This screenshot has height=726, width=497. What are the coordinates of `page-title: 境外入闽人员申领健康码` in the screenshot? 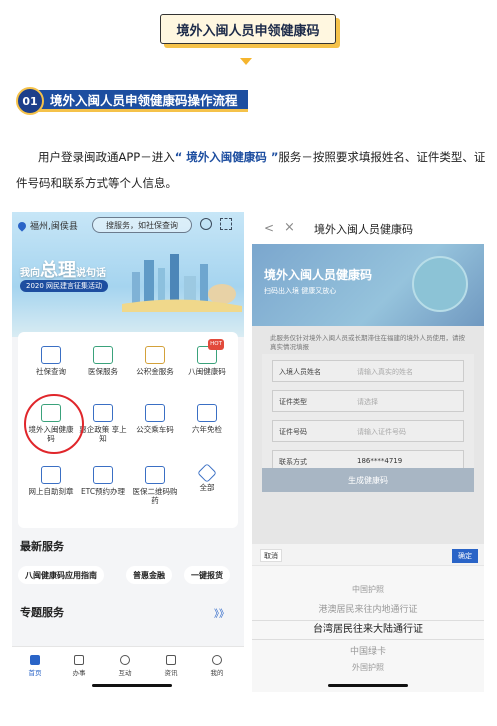 It's located at (248, 29).